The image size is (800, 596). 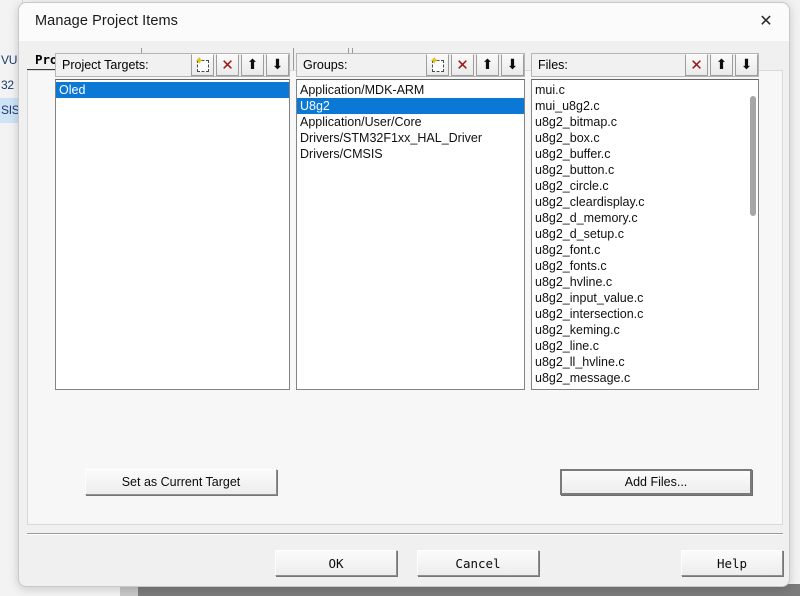 I want to click on list-item: u8g2_bitmap.c, so click(x=645, y=122).